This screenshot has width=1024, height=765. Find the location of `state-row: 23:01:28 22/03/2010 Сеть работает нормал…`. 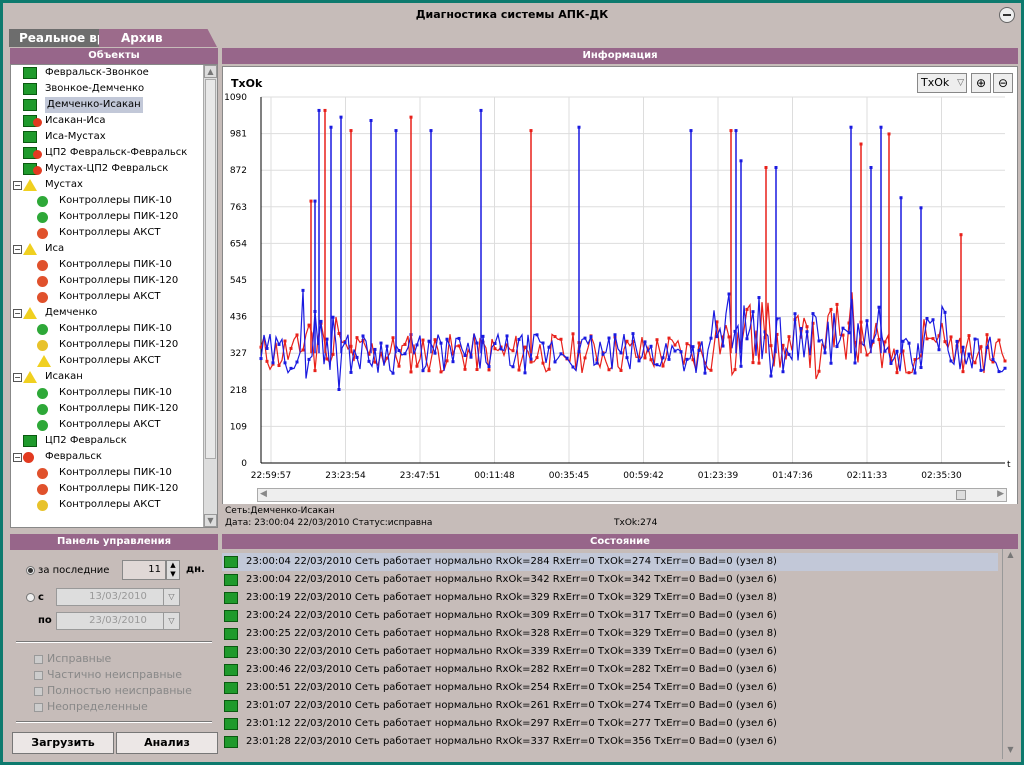

state-row: 23:01:28 22/03/2010 Сеть работает нормал… is located at coordinates (610, 742).